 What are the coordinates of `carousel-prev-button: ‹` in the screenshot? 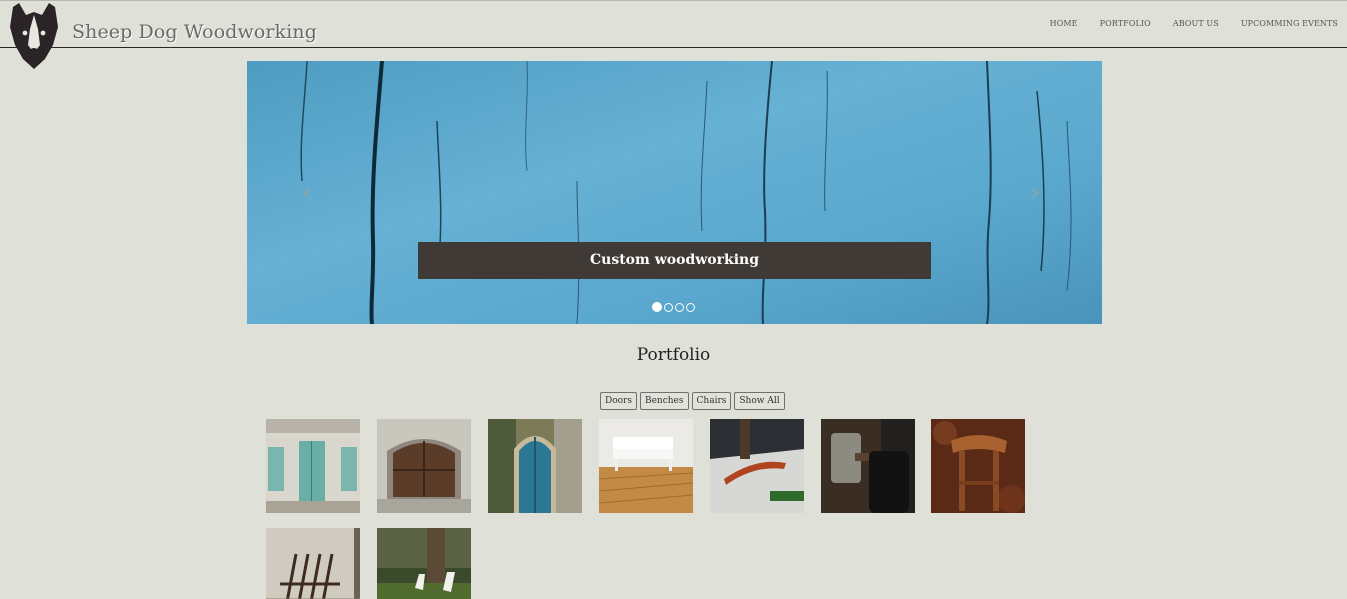 It's located at (307, 193).